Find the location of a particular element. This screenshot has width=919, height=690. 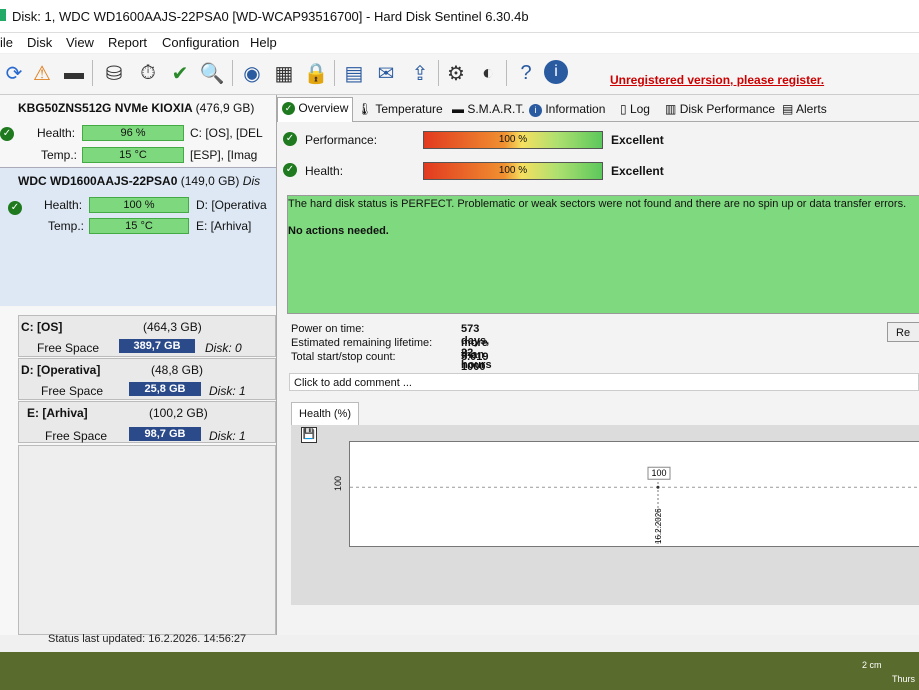

tab-alerts: ▤ Alerts is located at coordinates (804, 109).